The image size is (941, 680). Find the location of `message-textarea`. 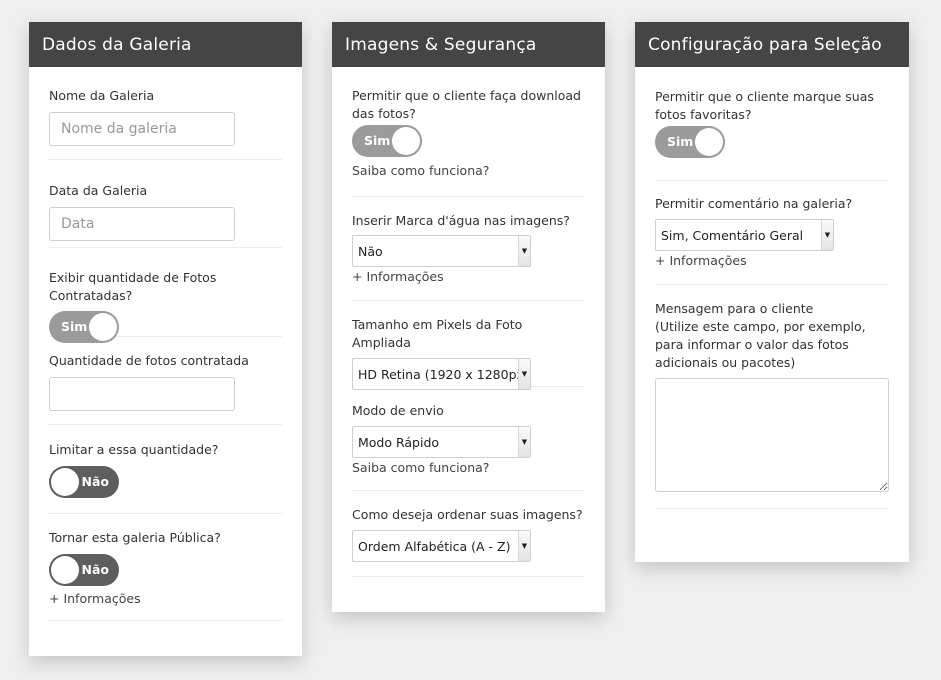

message-textarea is located at coordinates (772, 435).